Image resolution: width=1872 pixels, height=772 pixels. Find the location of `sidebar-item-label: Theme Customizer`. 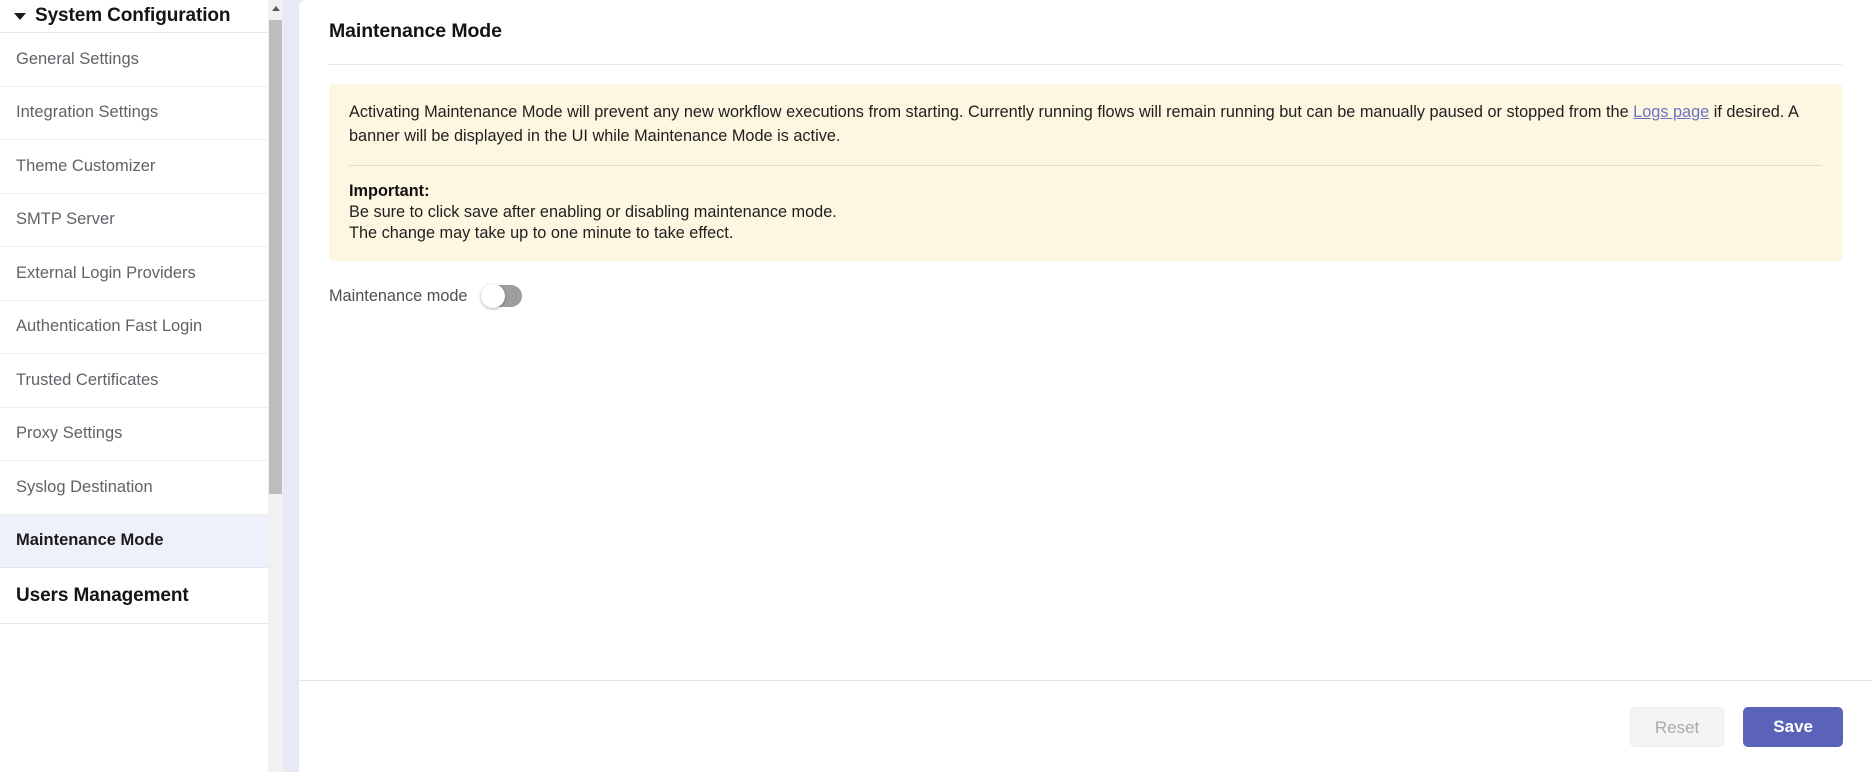

sidebar-item-label: Theme Customizer is located at coordinates (86, 165).